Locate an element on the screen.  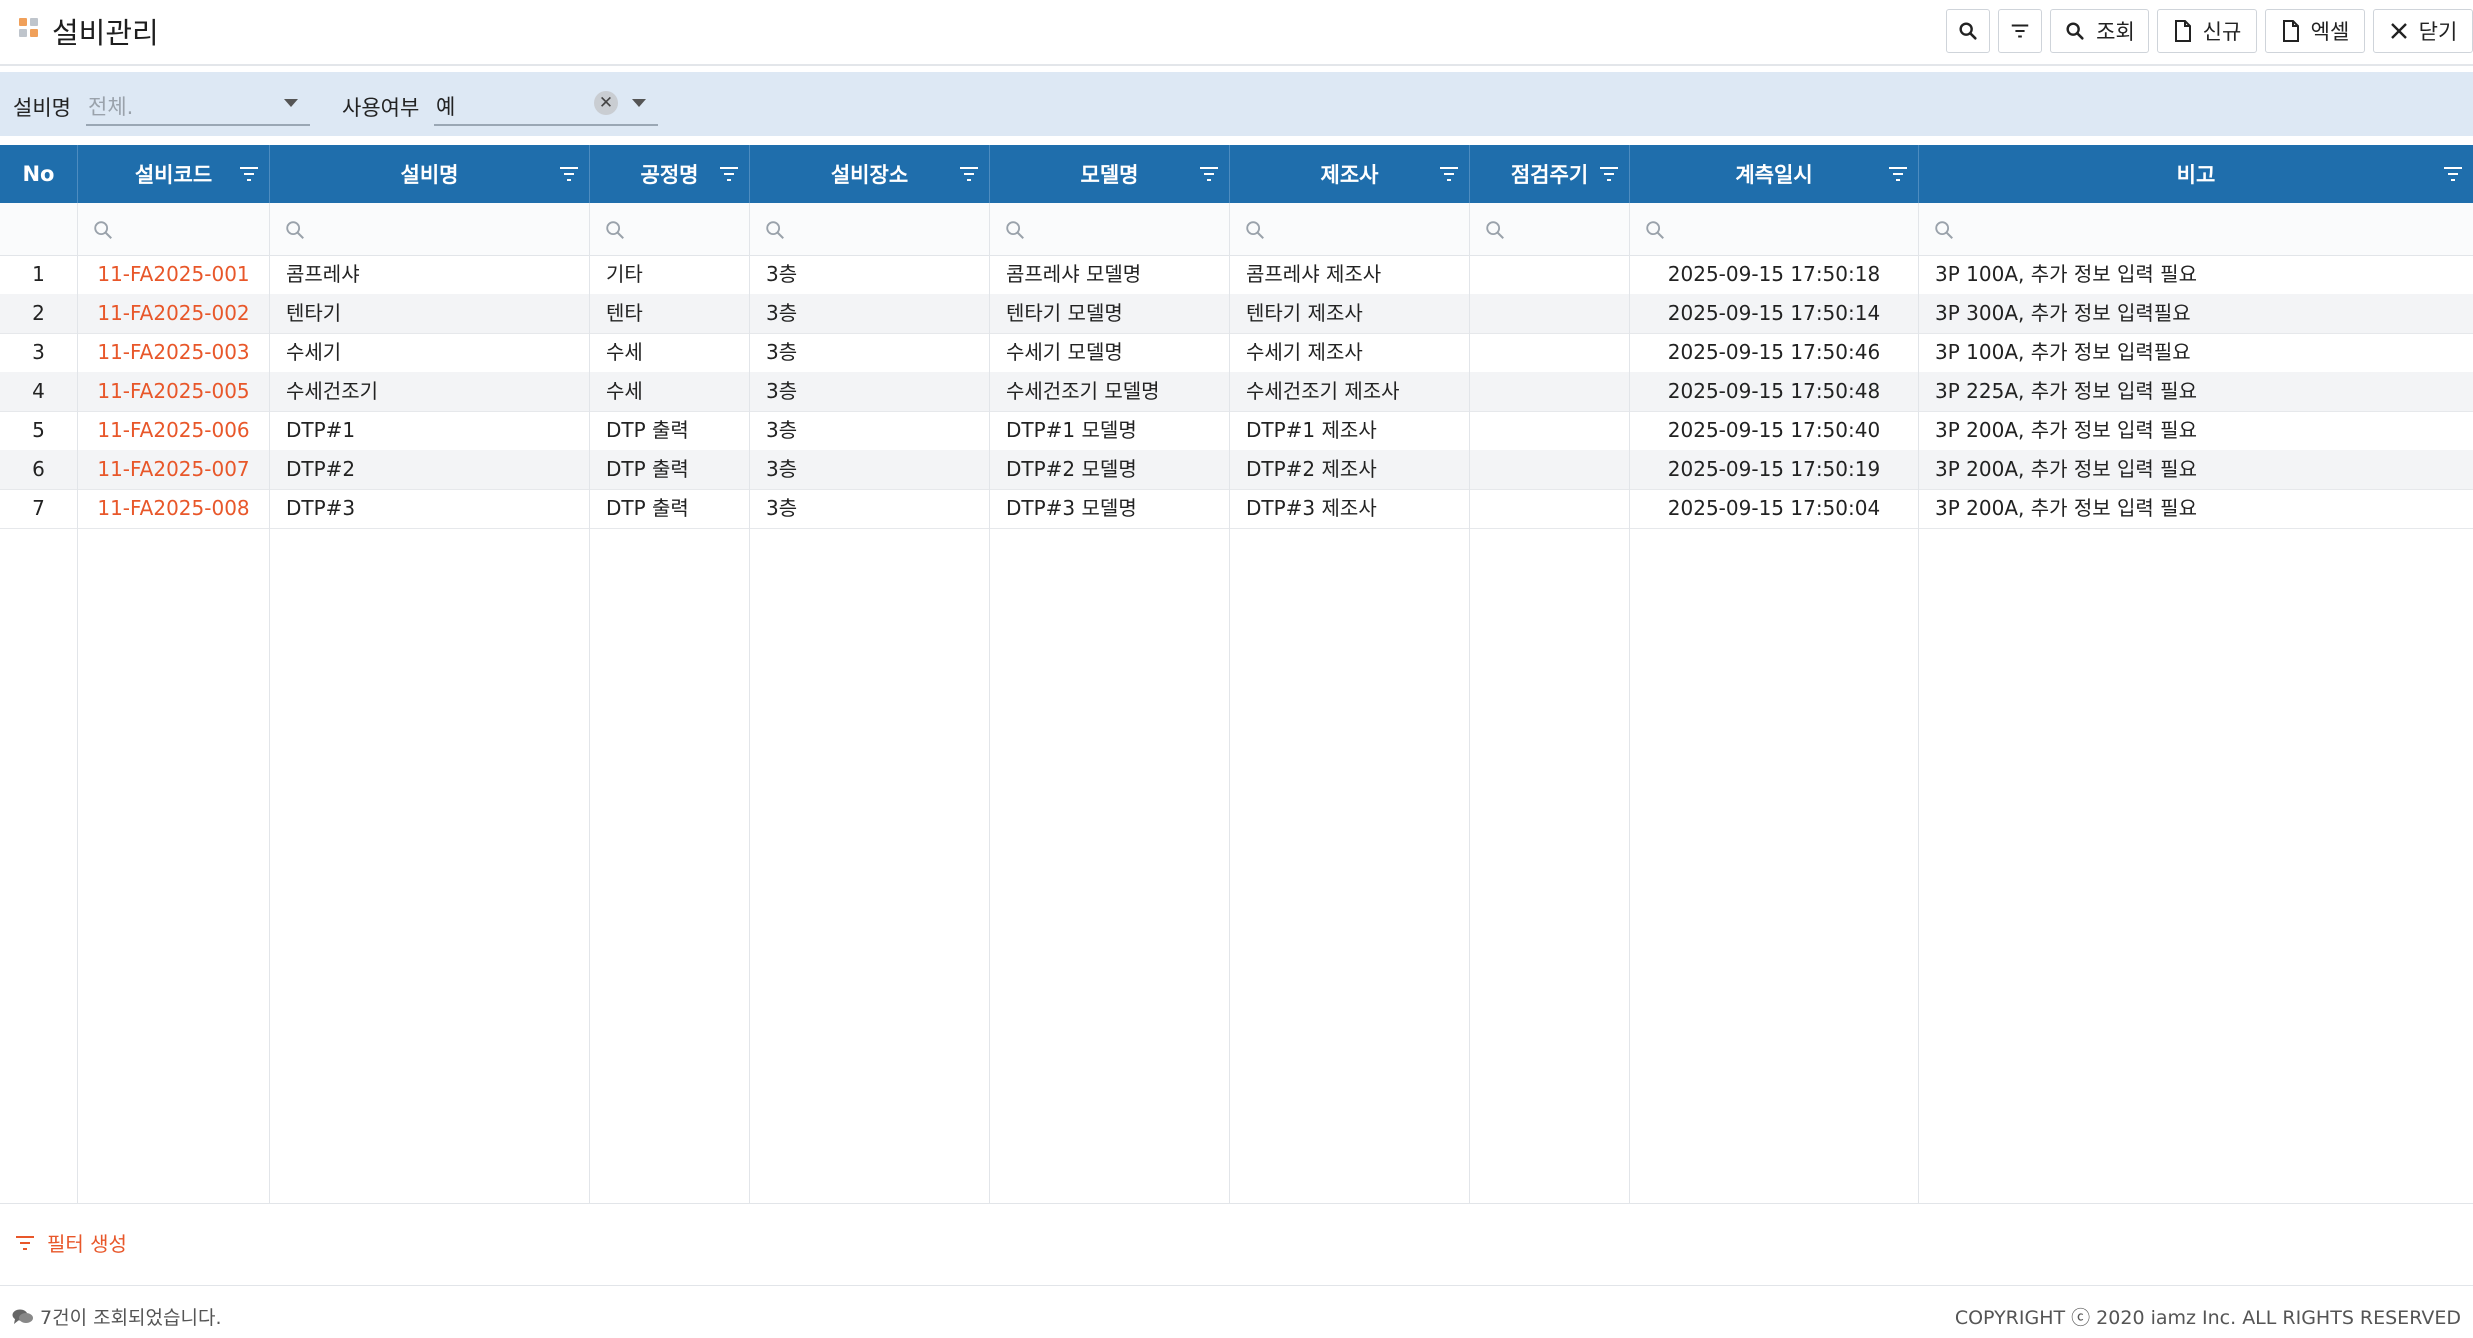
search-button: 조회 is located at coordinates (2099, 31).